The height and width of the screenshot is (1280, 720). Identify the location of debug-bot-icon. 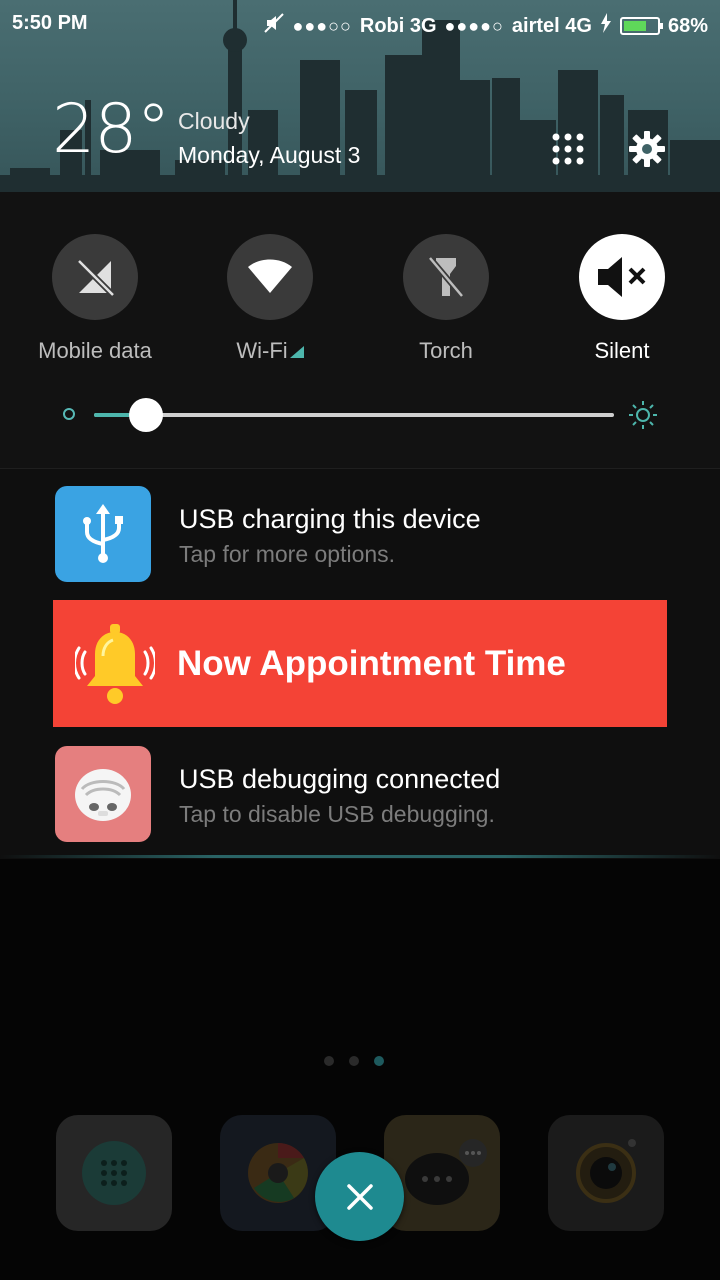
(103, 795).